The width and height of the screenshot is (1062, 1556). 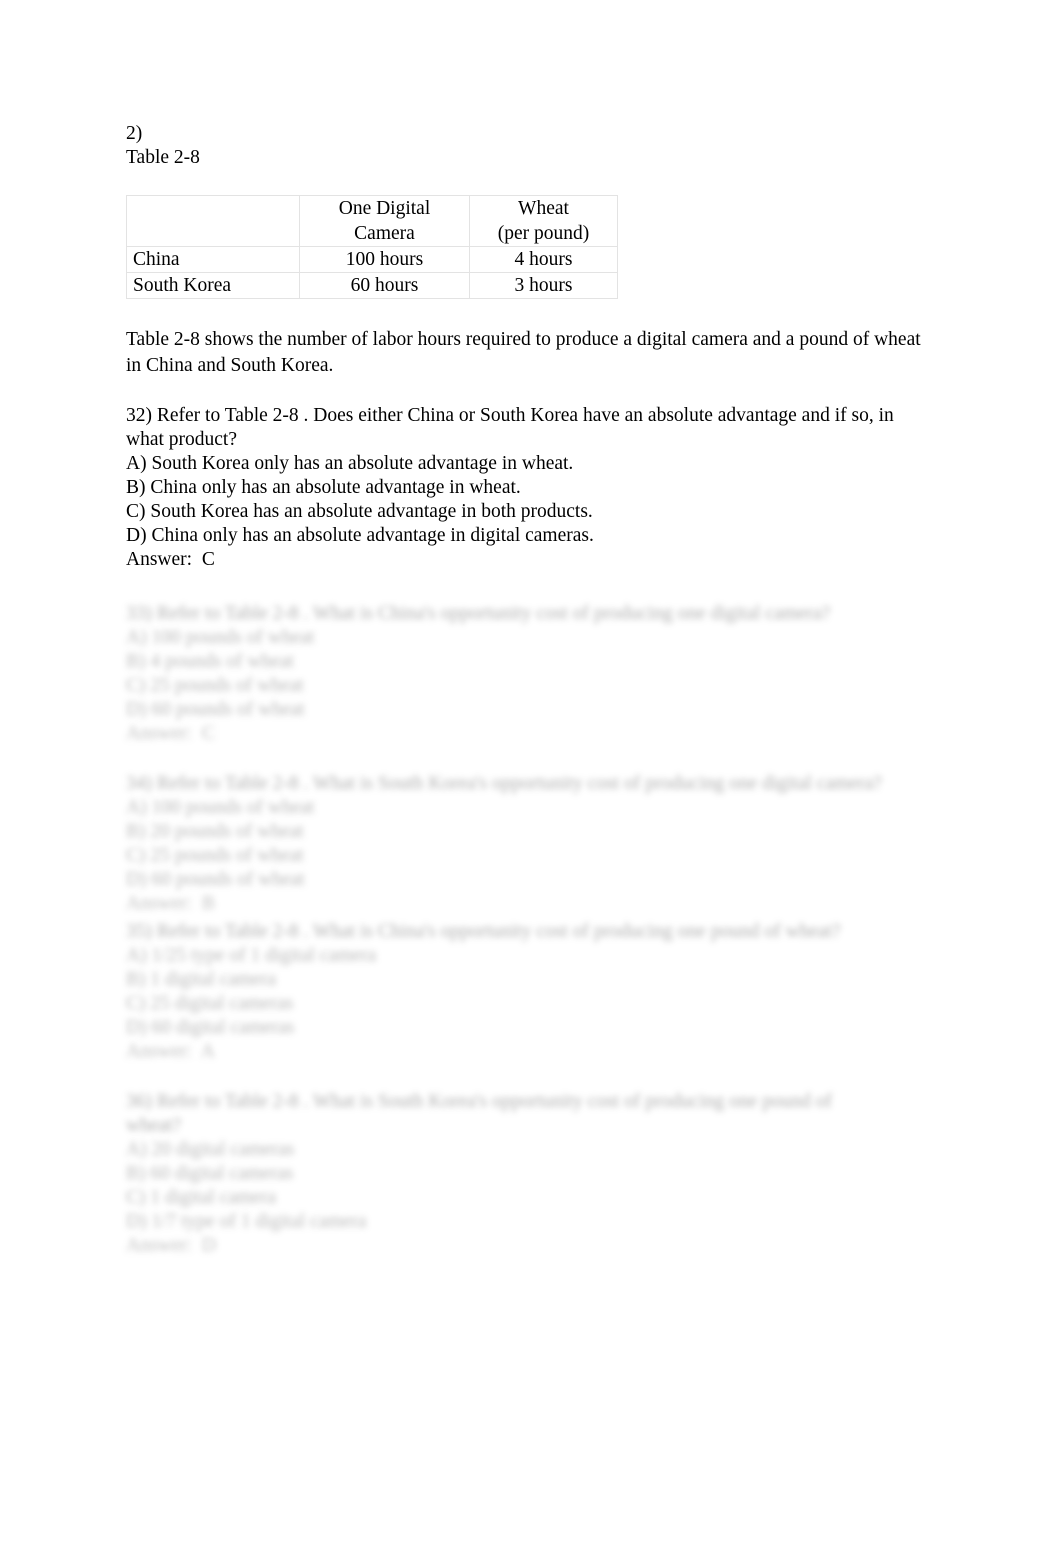 What do you see at coordinates (213, 285) in the screenshot?
I see `table-cell-country: South Korea` at bounding box center [213, 285].